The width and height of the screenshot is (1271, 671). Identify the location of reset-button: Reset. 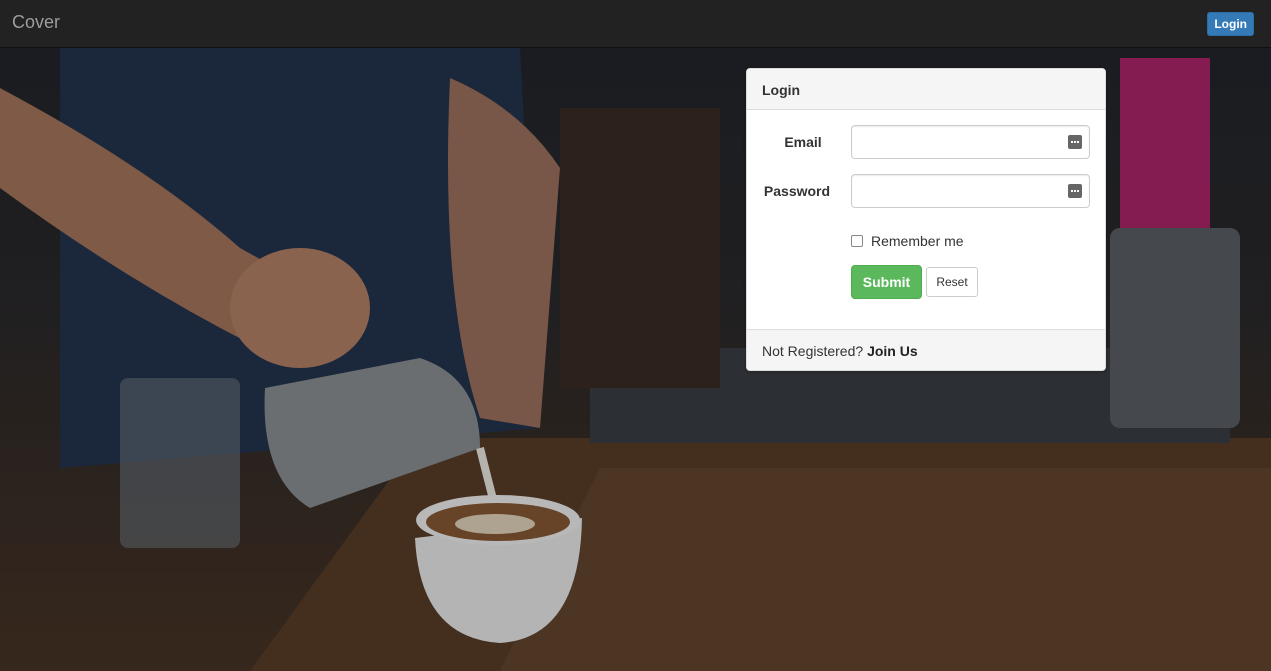
(952, 282).